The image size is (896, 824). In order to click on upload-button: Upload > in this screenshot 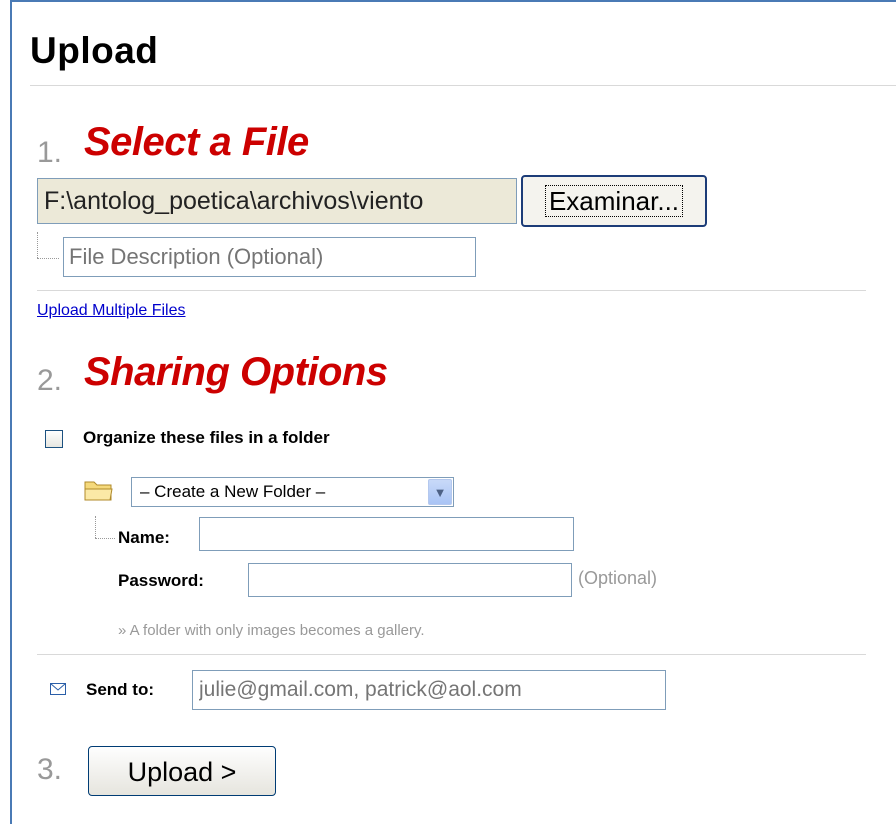, I will do `click(182, 771)`.